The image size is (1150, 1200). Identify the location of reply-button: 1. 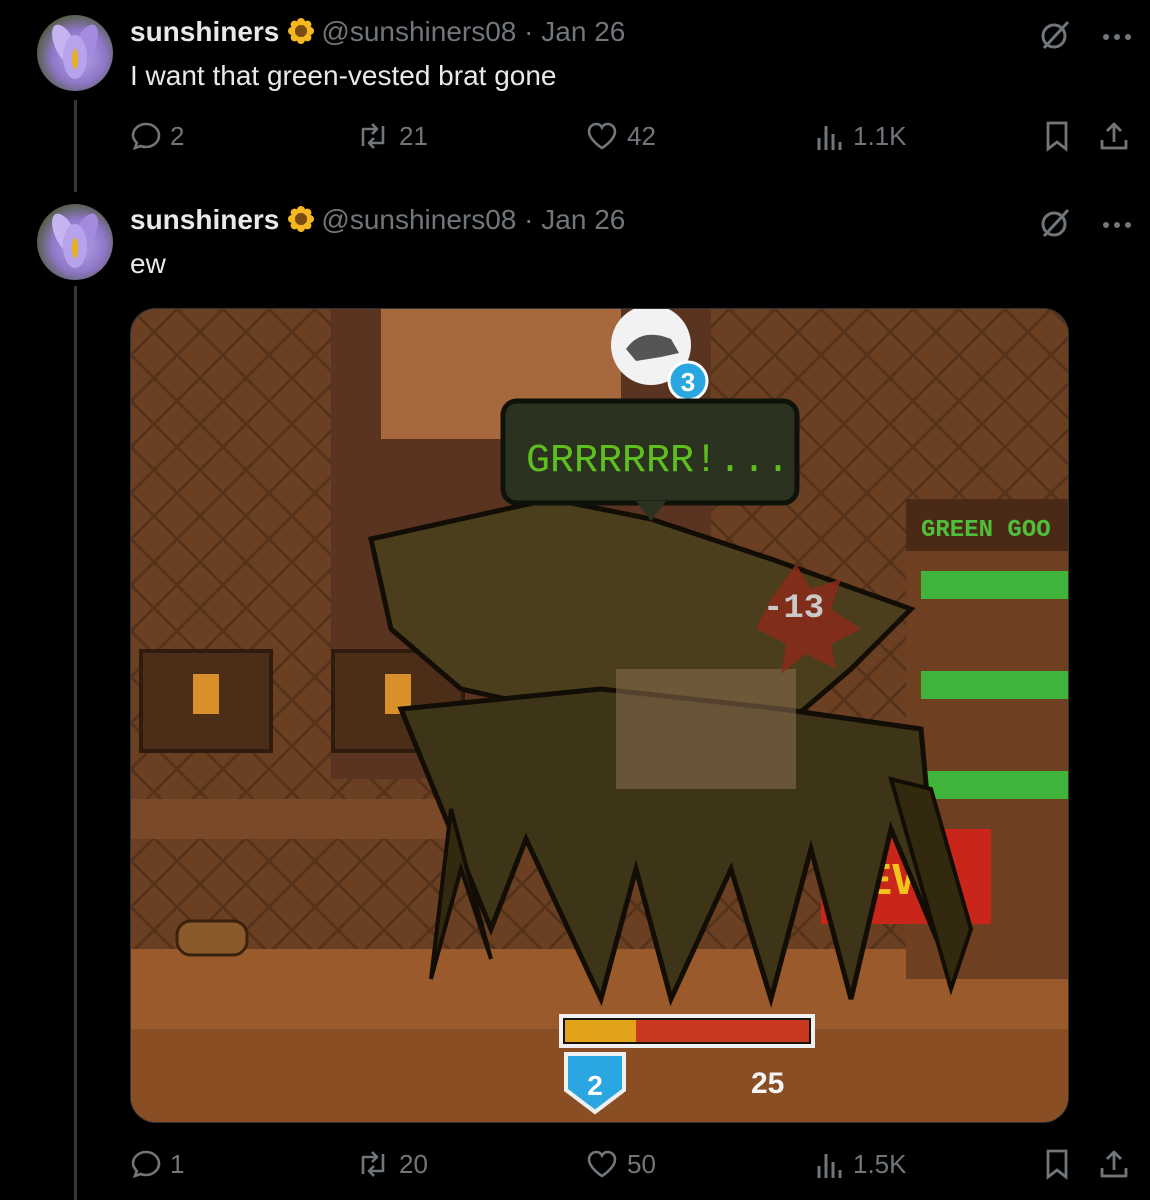
(157, 1164).